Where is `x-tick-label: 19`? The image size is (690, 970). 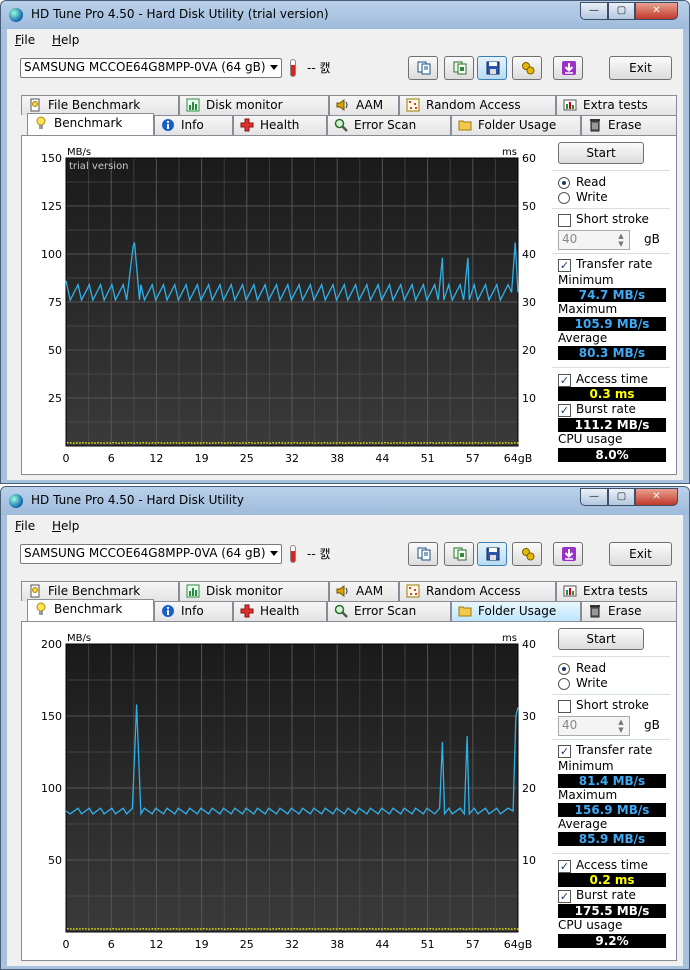
x-tick-label: 19 is located at coordinates (202, 458).